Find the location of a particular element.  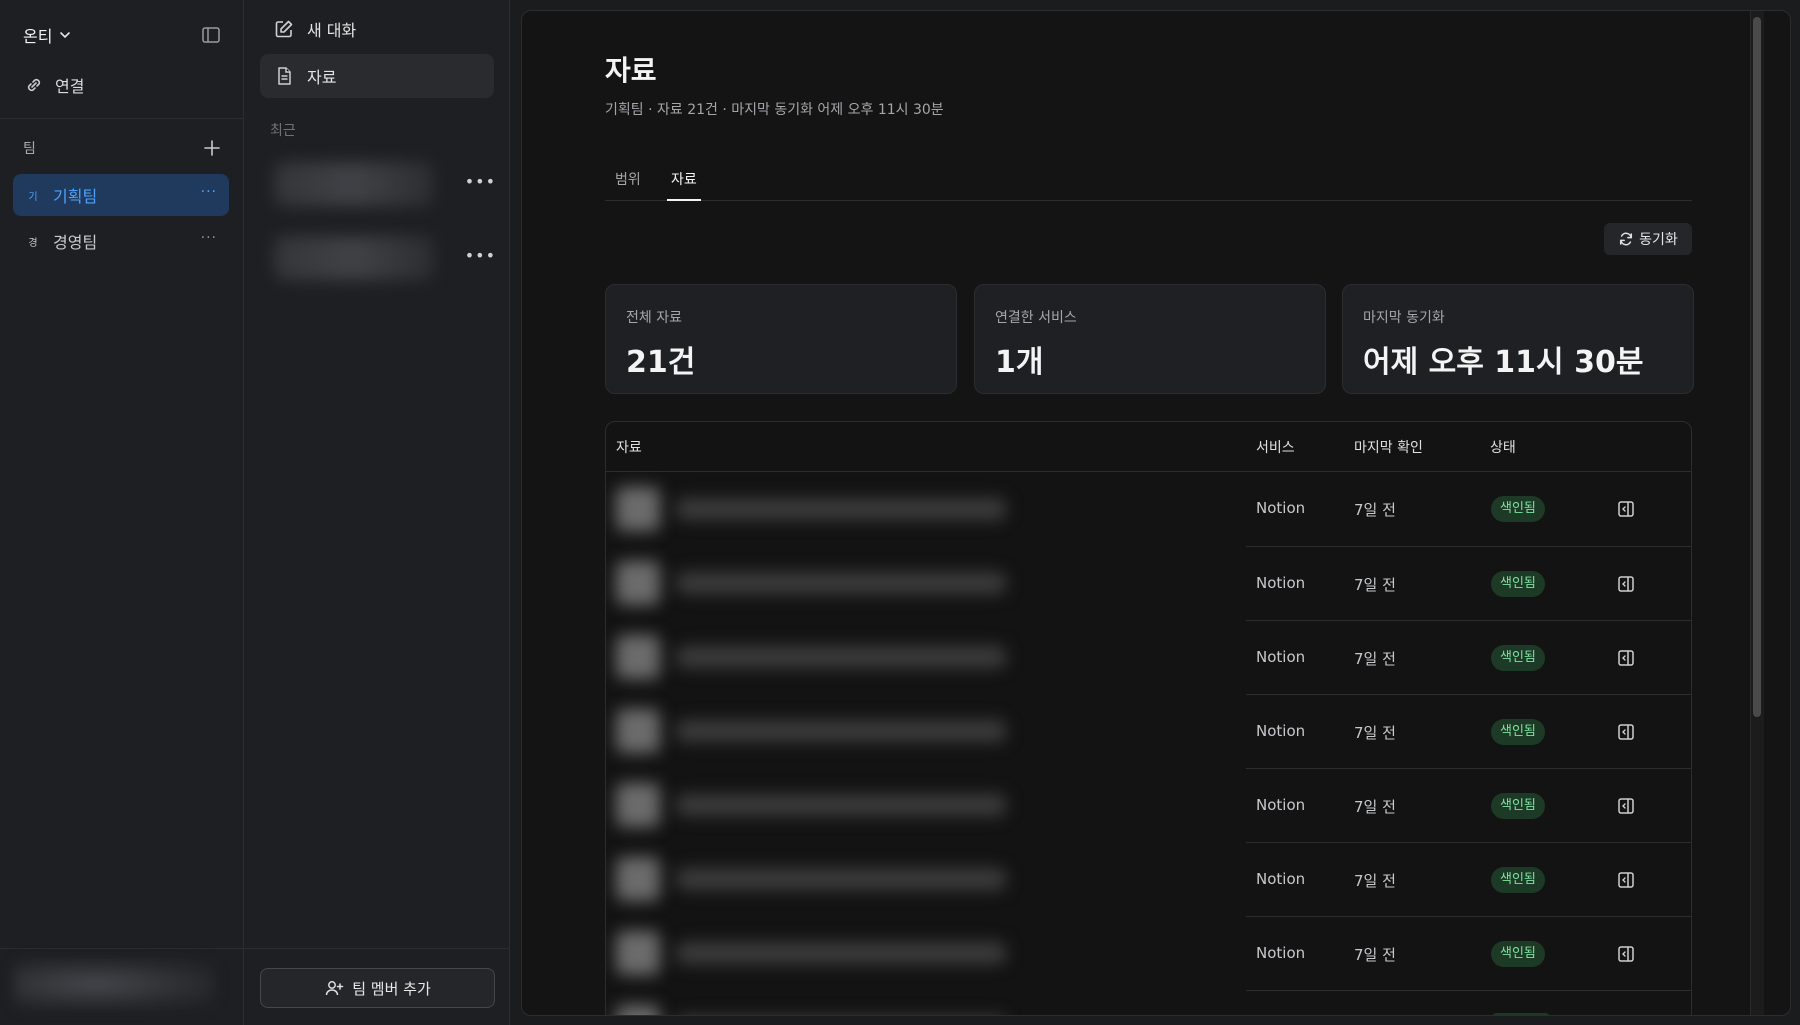

scrollbar-thumb is located at coordinates (1757, 367).